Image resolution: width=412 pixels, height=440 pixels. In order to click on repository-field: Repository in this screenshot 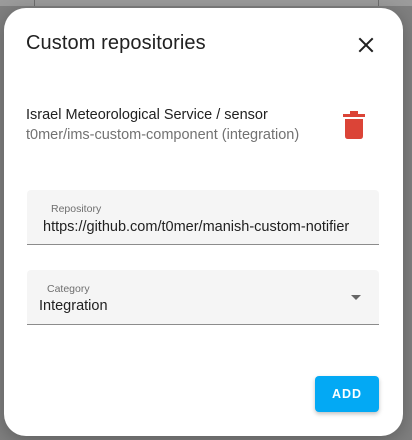, I will do `click(203, 217)`.